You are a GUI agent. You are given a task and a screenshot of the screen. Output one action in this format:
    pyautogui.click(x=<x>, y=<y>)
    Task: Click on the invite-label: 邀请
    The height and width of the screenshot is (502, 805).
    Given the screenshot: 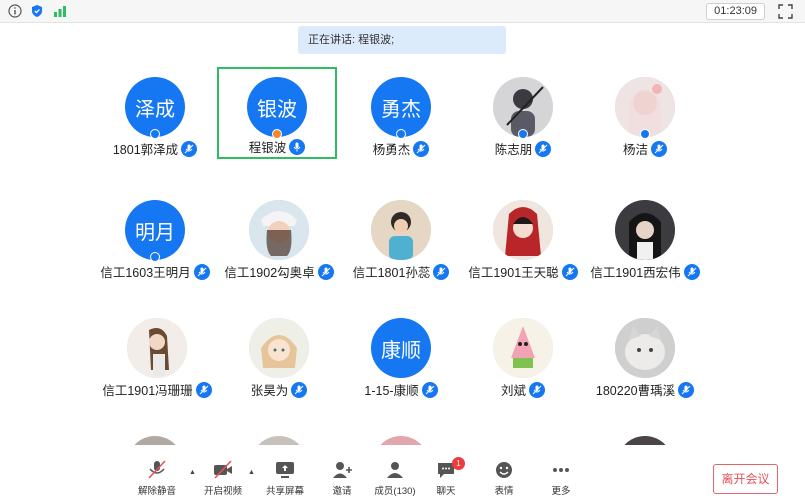 What is the action you would take?
    pyautogui.click(x=342, y=491)
    